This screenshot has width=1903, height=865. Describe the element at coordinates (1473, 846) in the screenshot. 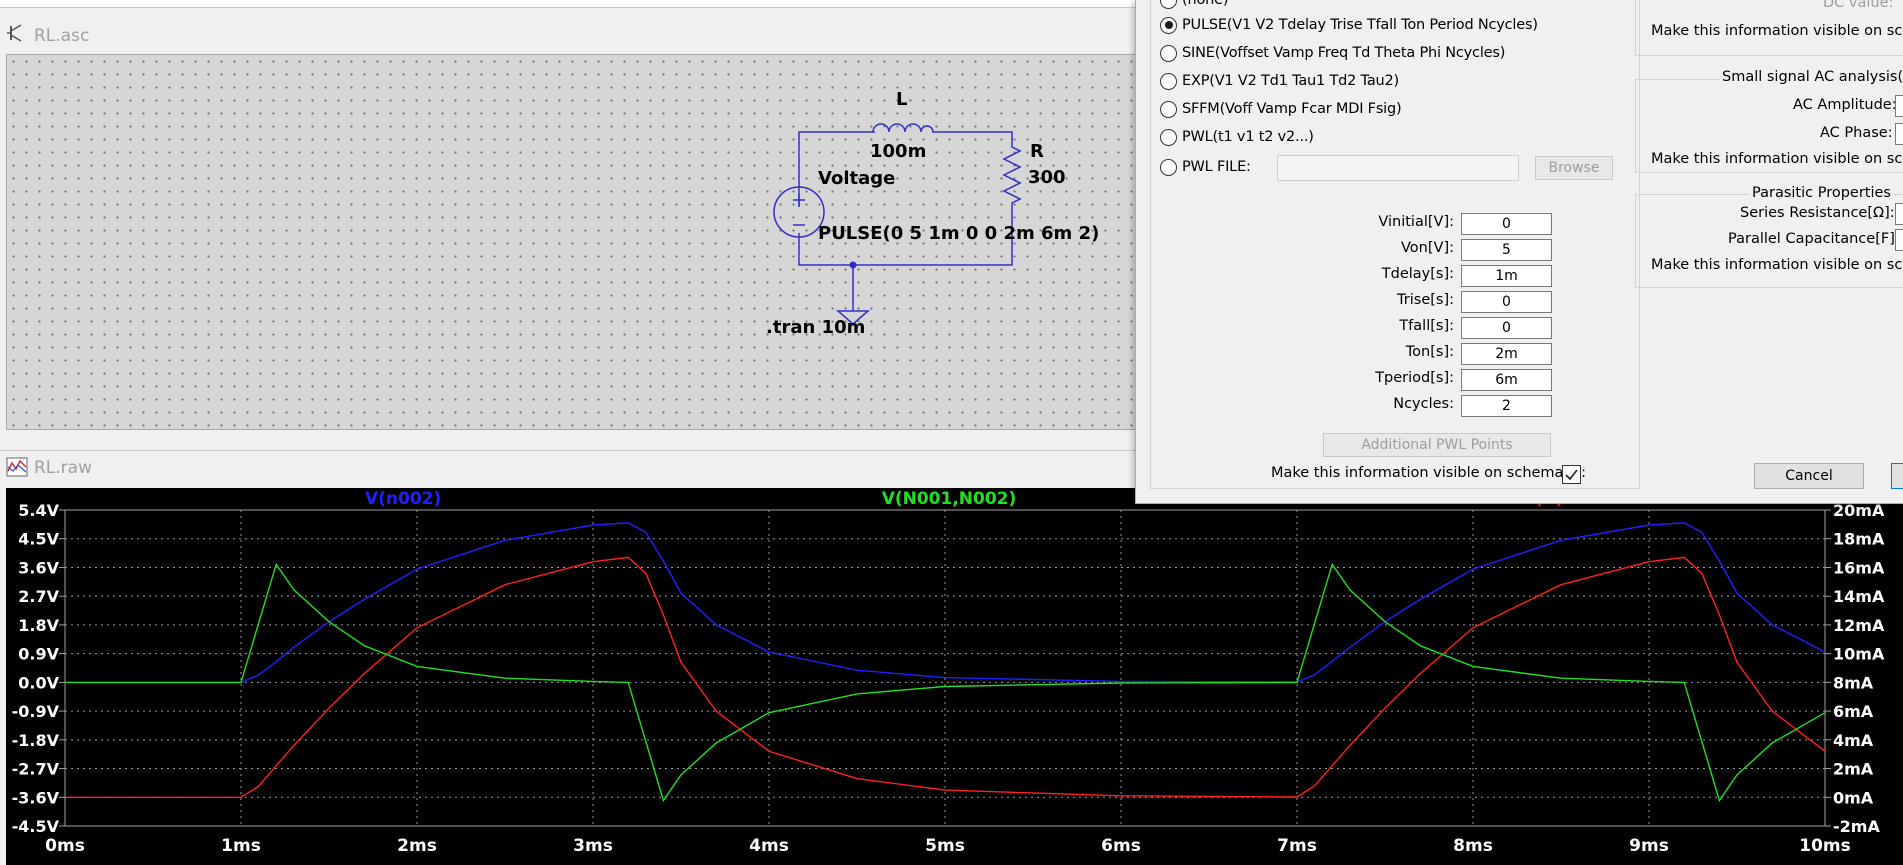

I see `x-tick-label: 8ms` at that location.